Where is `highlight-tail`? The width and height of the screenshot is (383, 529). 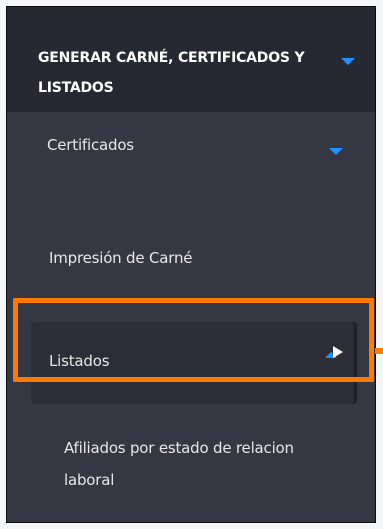 highlight-tail is located at coordinates (379, 351).